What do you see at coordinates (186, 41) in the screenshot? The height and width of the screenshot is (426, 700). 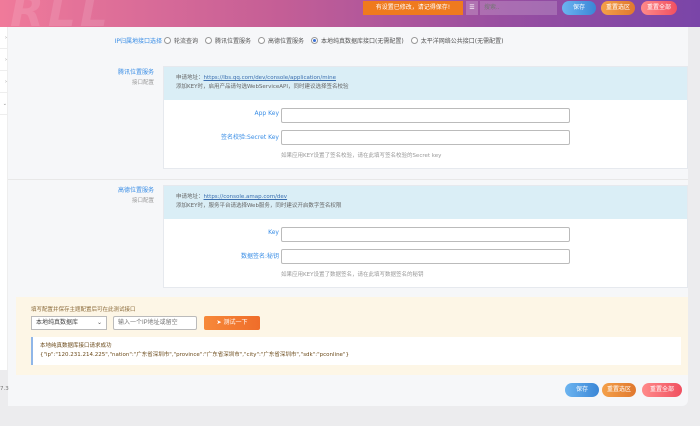 I see `radio-label: 轮流查询` at bounding box center [186, 41].